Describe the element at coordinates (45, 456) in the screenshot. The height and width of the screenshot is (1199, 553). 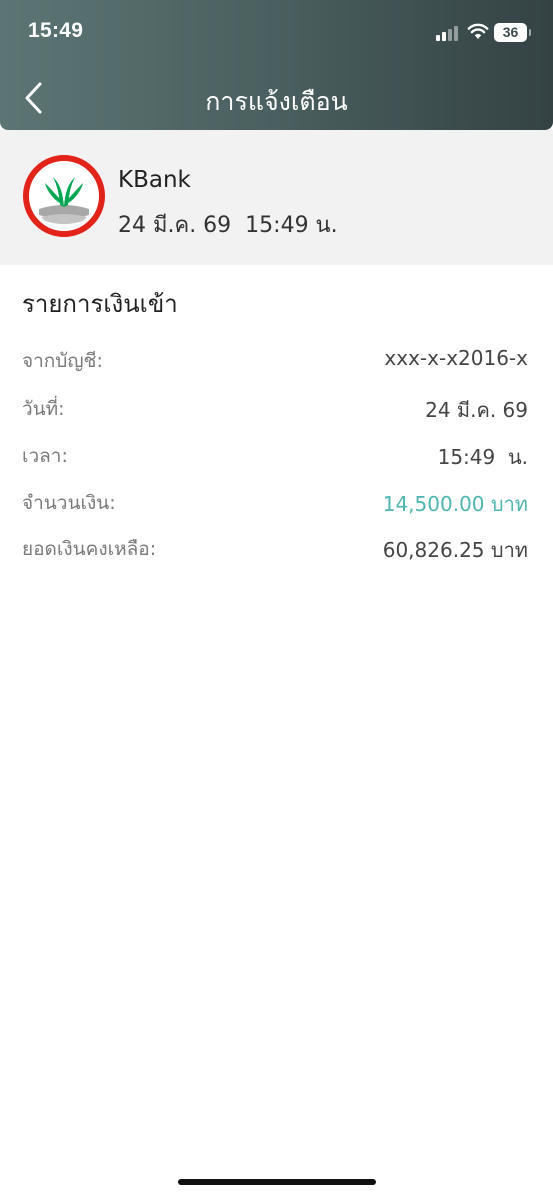
I see `detail-label: เวลา:` at that location.